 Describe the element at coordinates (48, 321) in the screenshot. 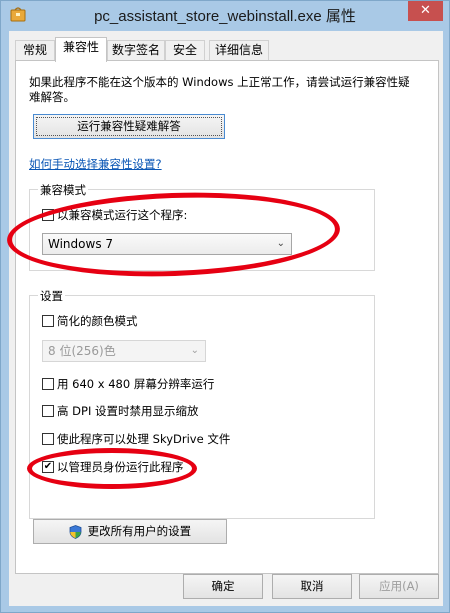

I see `reduced-color-checkbox` at that location.